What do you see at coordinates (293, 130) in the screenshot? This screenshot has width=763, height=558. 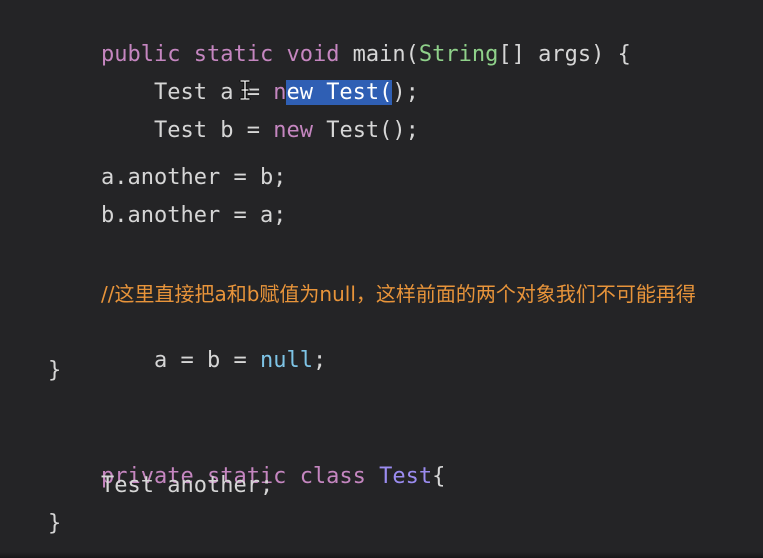 I see `keyword-new: new` at bounding box center [293, 130].